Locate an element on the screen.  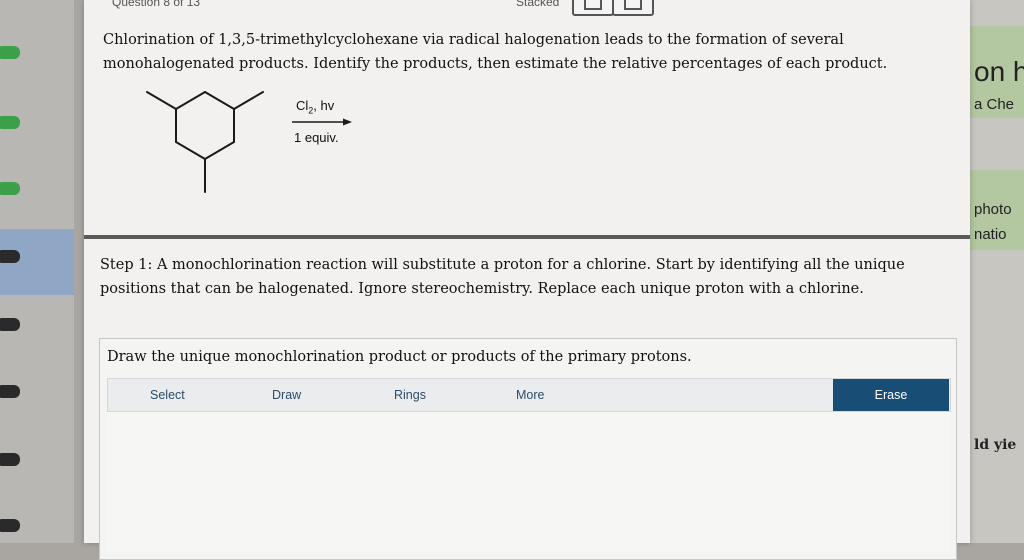
question-counter: Question 8 of 13 is located at coordinates (156, 4).